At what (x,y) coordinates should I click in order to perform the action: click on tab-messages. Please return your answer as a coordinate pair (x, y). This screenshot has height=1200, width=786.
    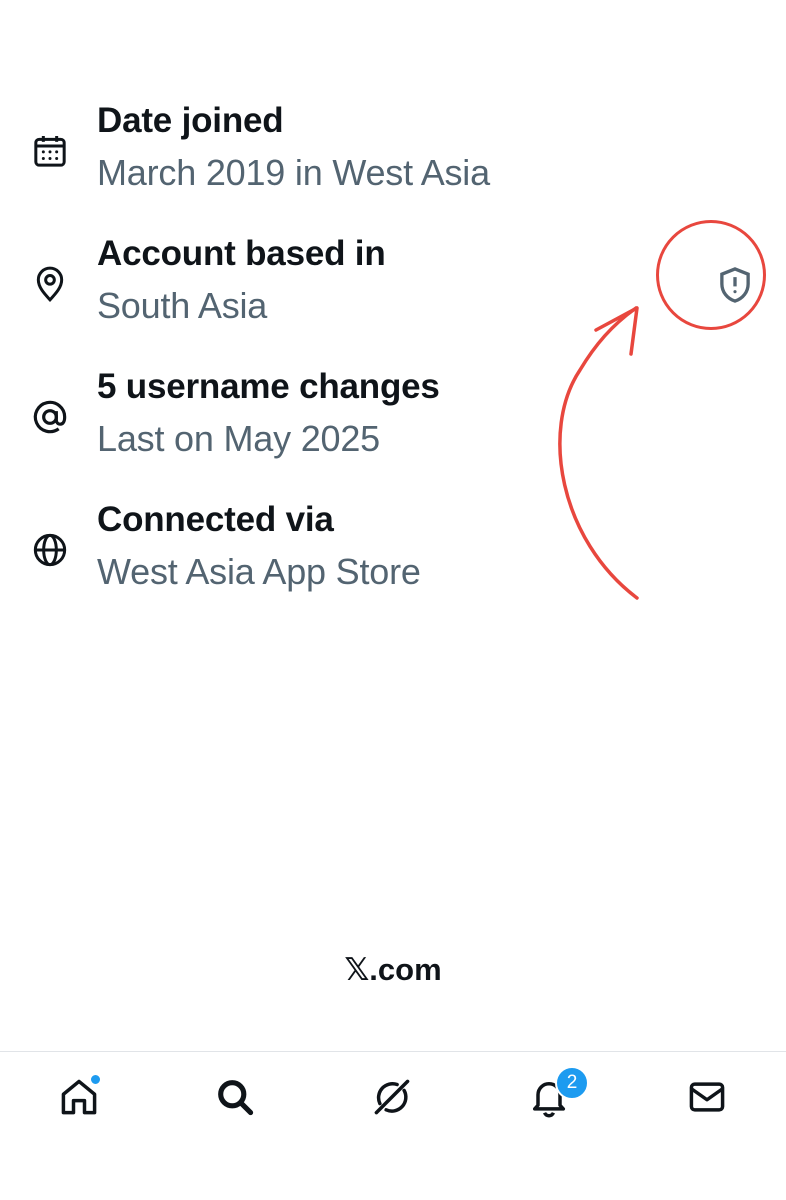
    Looking at the image, I should click on (707, 1097).